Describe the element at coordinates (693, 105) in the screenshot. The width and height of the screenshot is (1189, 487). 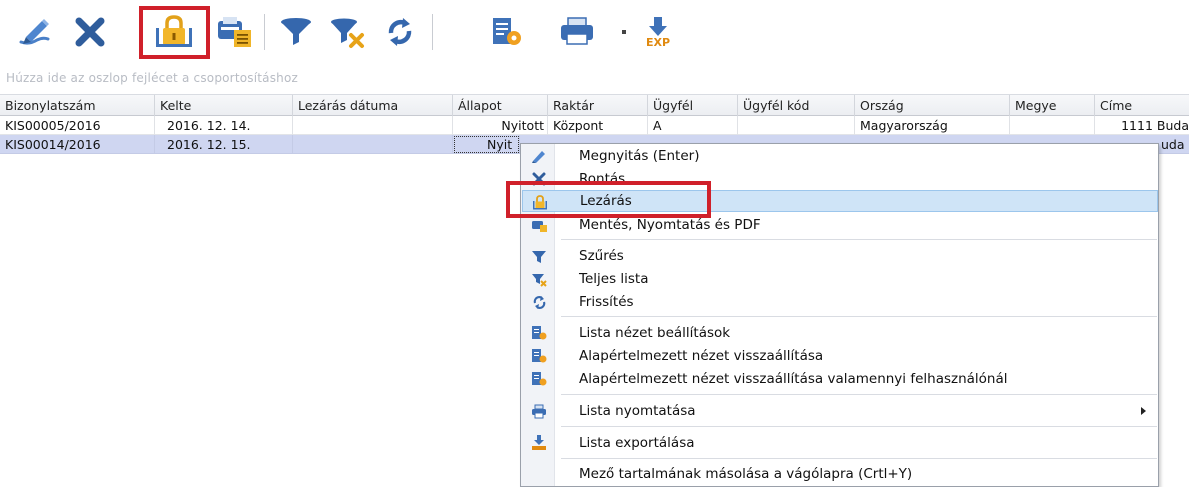
I see `column-header-customer: Ügyfél` at that location.